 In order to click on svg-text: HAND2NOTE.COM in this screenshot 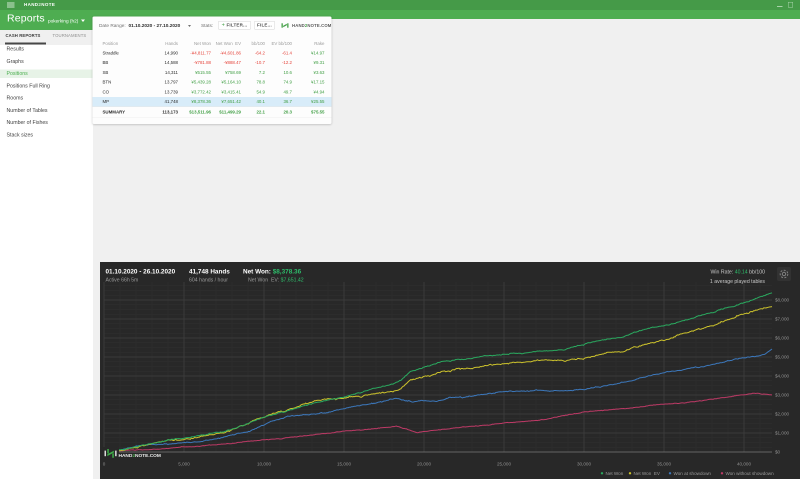, I will do `click(140, 456)`.